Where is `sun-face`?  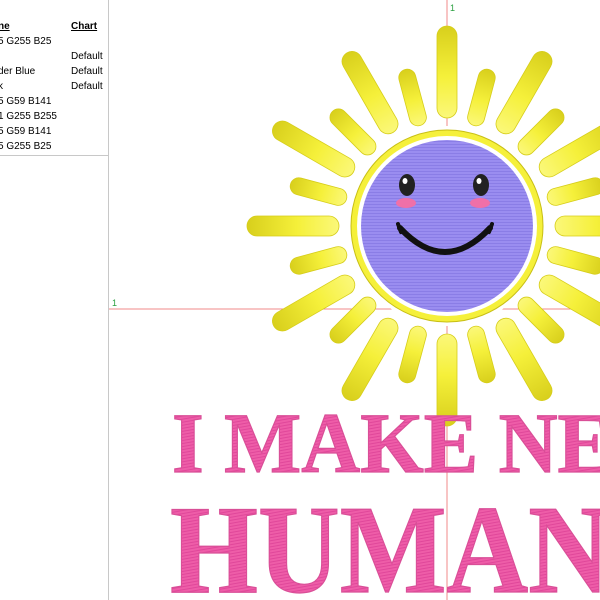 sun-face is located at coordinates (447, 226).